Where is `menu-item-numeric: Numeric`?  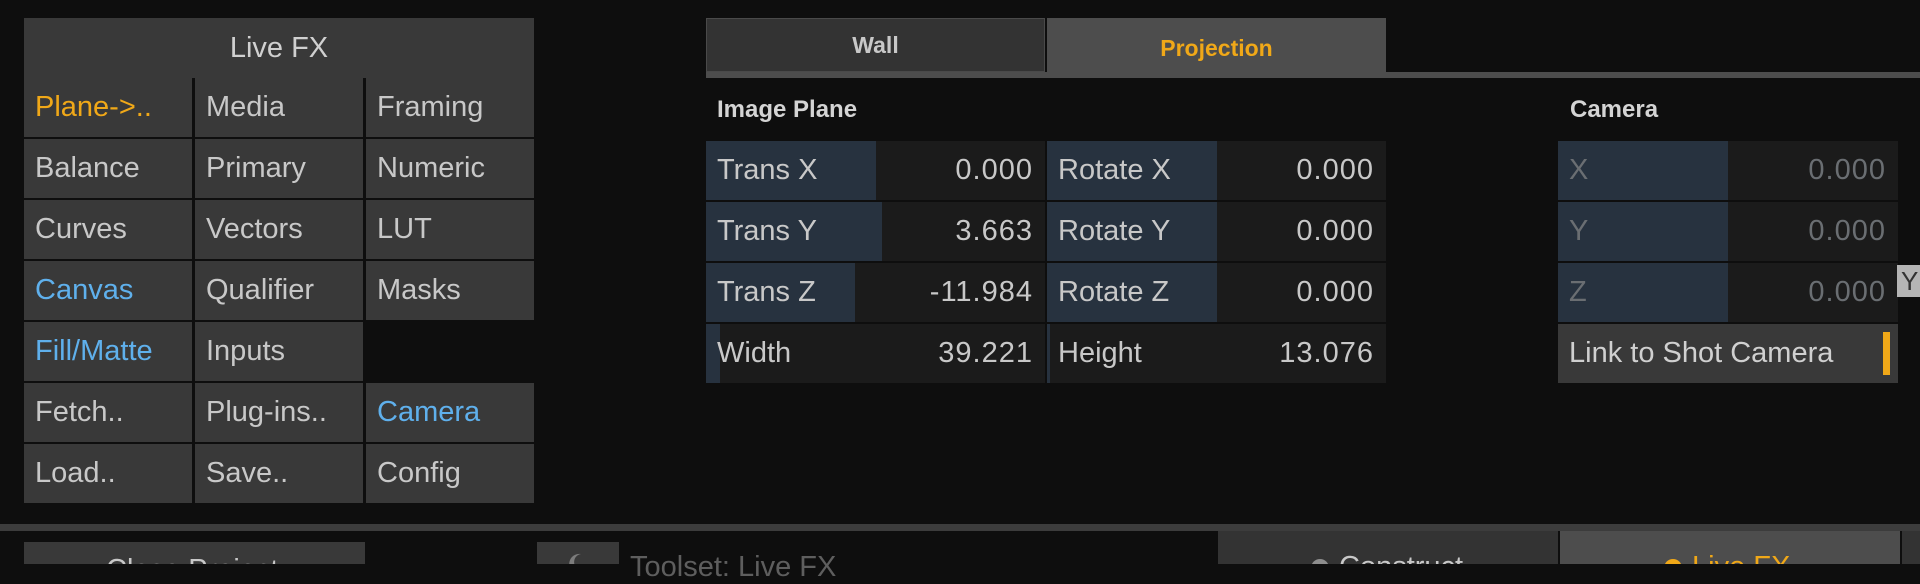
menu-item-numeric: Numeric is located at coordinates (450, 168).